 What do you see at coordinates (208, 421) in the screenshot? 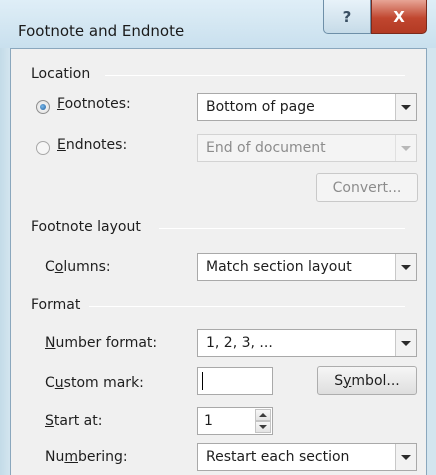
I see `start-at-value: 1` at bounding box center [208, 421].